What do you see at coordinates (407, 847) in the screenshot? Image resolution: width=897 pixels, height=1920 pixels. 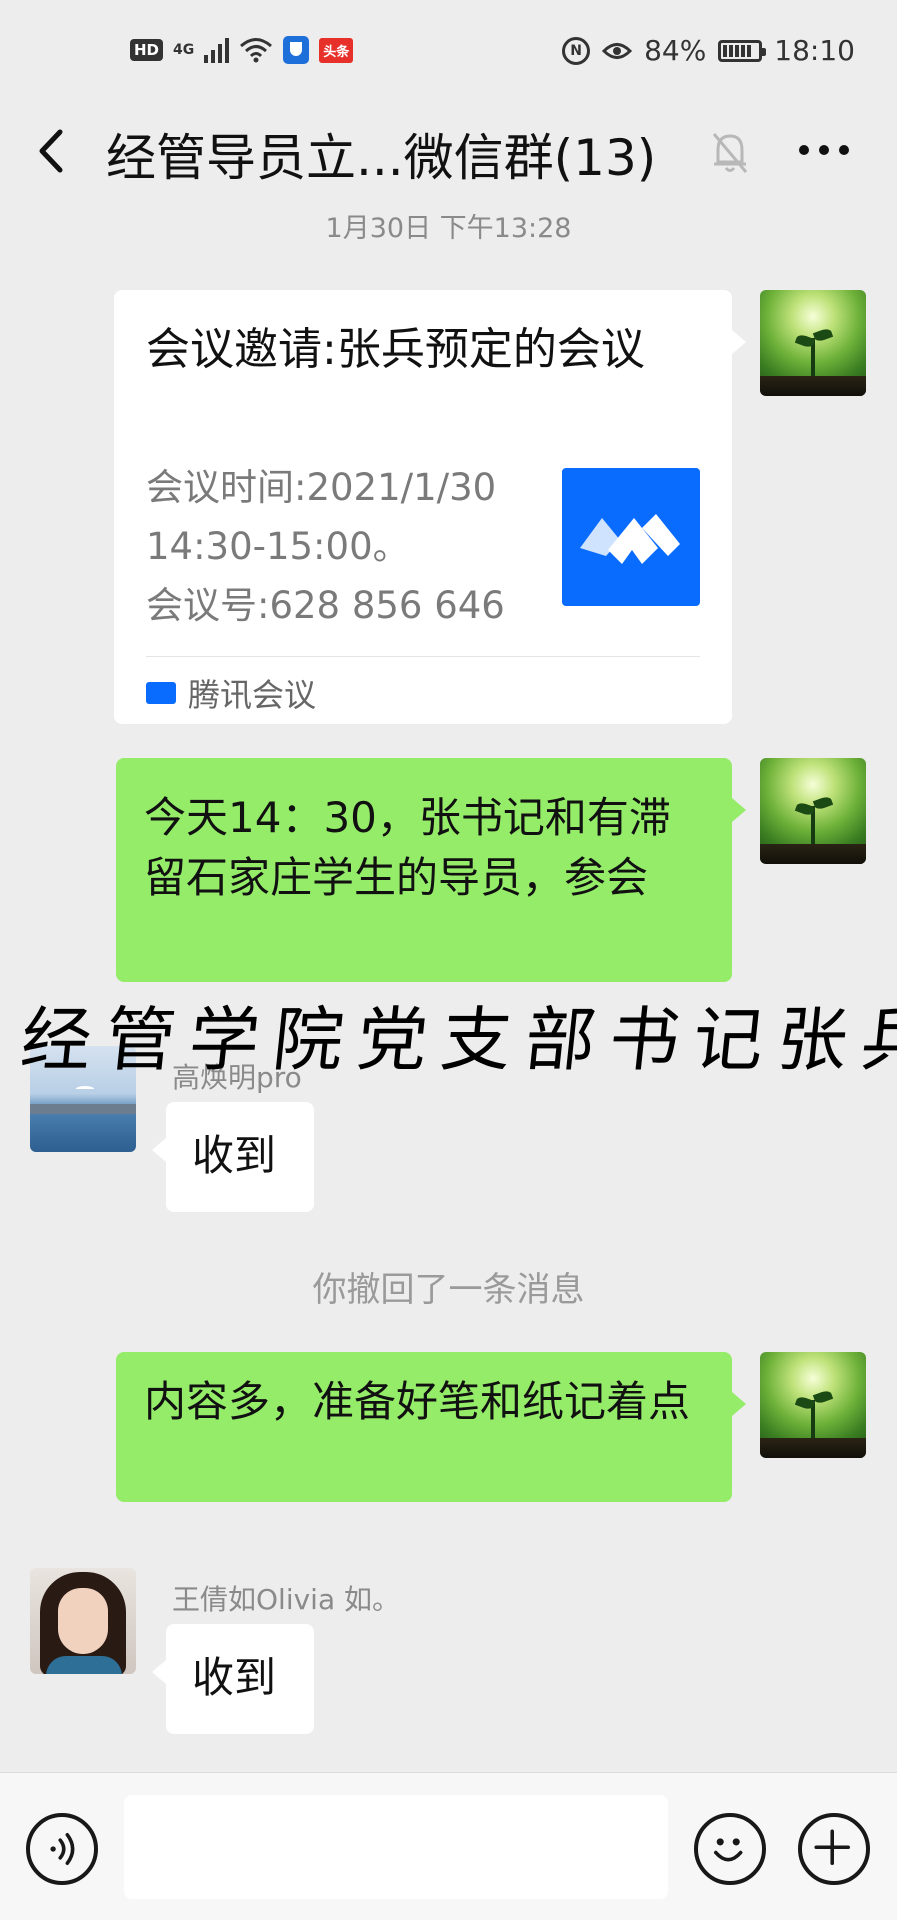 I see `message-text: 今天14：30，张书记和有滞留石家庄学生的导员，参会` at bounding box center [407, 847].